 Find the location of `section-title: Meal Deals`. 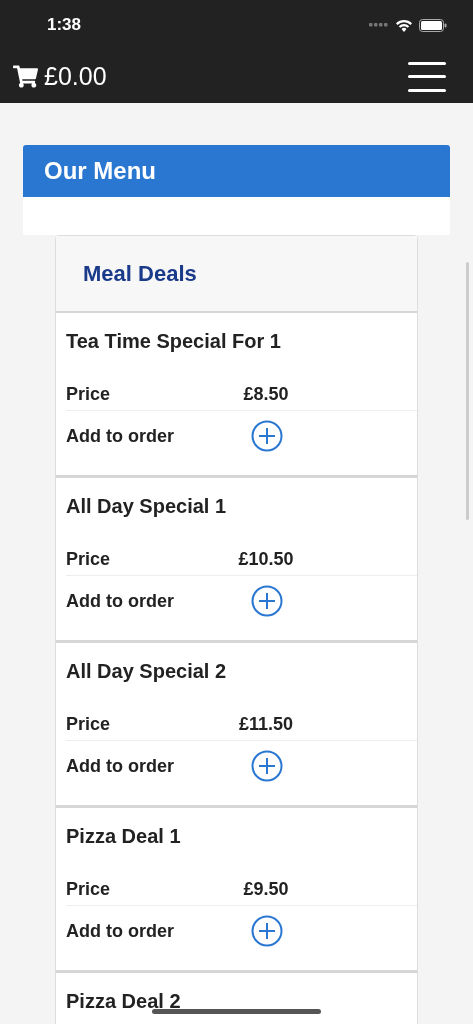

section-title: Meal Deals is located at coordinates (140, 273).